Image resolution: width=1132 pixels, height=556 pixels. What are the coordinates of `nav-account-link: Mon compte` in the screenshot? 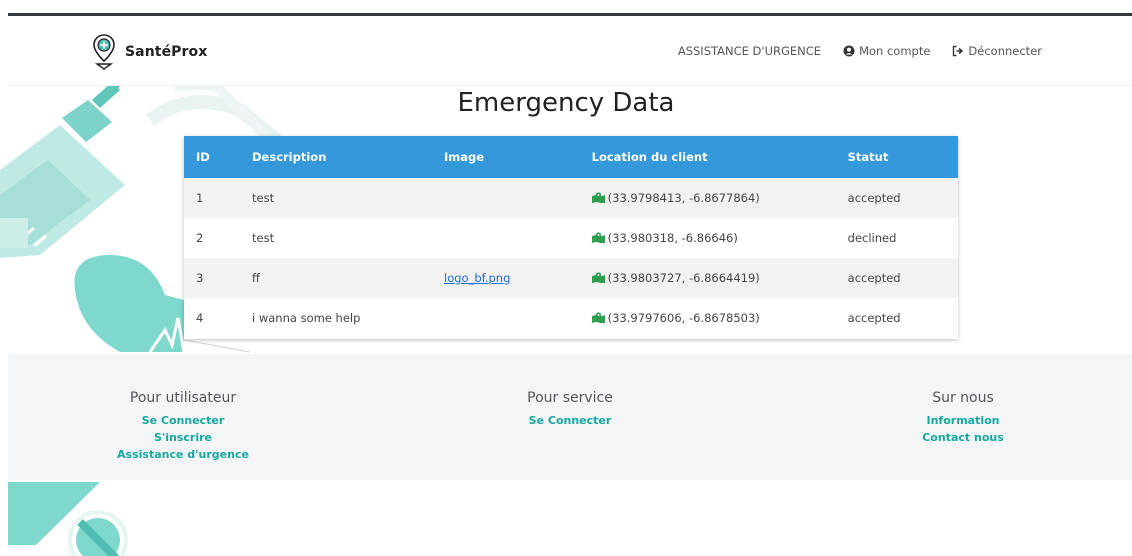 It's located at (886, 51).